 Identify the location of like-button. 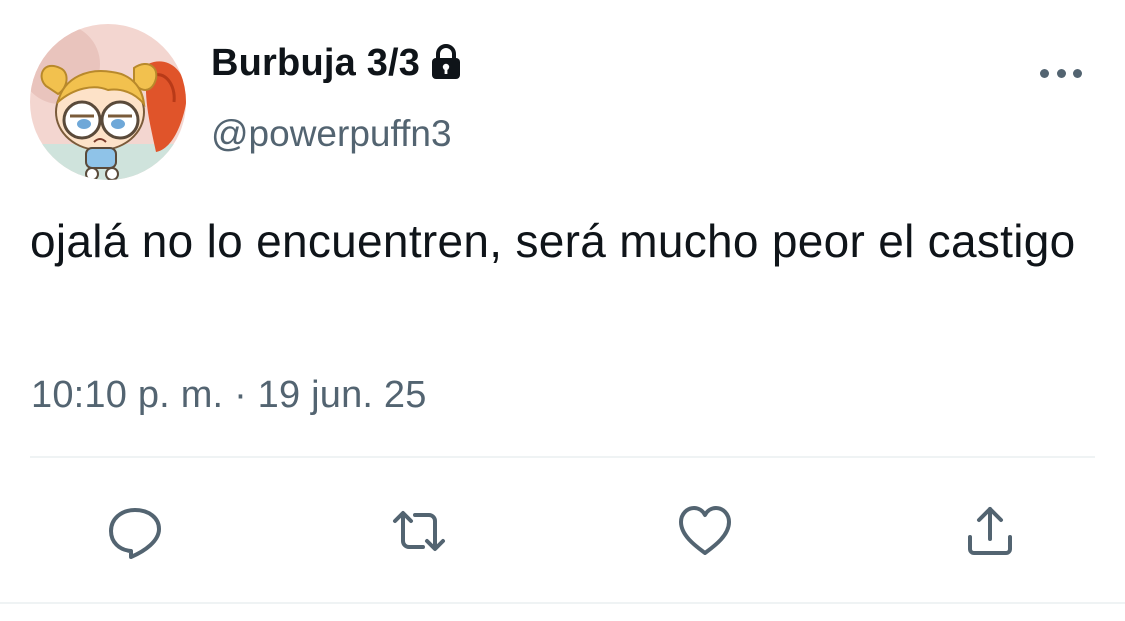
(705, 531).